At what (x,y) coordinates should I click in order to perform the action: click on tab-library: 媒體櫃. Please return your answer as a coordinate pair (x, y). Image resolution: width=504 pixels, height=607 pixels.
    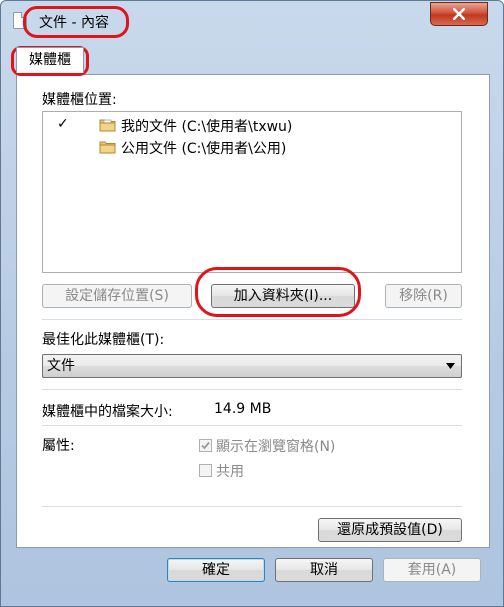
    Looking at the image, I should click on (50, 60).